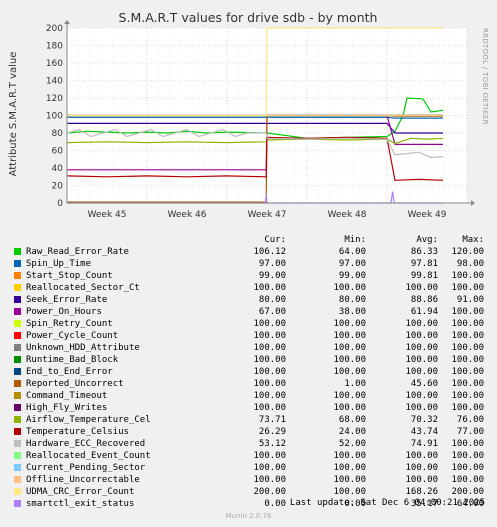 This screenshot has height=527, width=497. I want to click on legend-row: Reported_Uncorrect 100.00 1.00 45.60 100.00, so click(249, 384).